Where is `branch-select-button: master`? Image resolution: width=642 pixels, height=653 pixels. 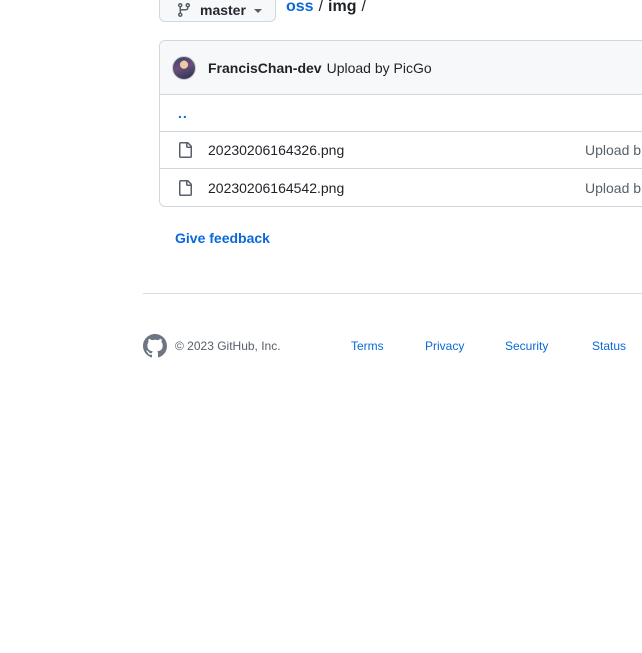
branch-select-button: master is located at coordinates (217, 11).